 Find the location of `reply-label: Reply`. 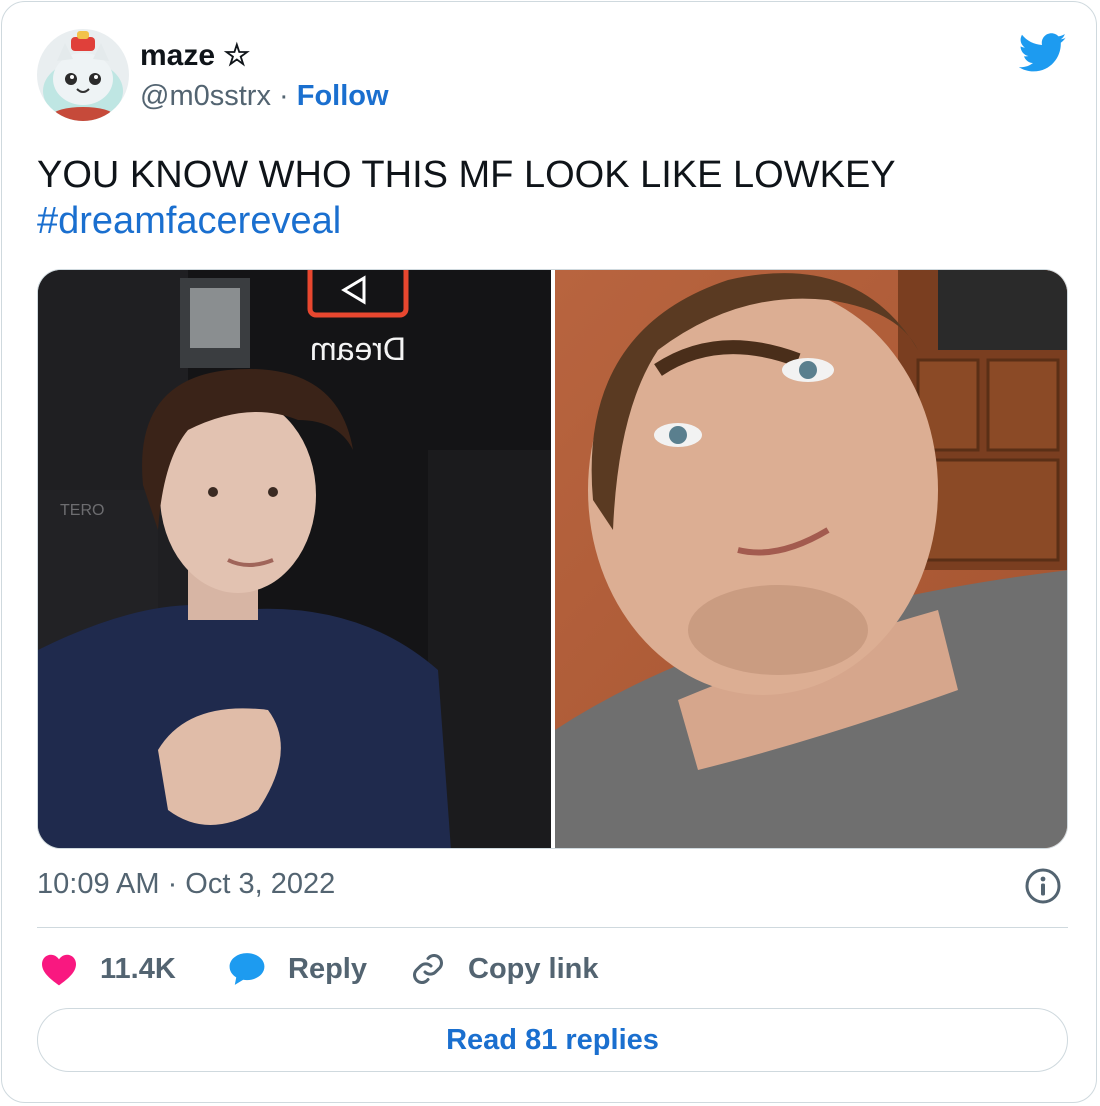

reply-label: Reply is located at coordinates (327, 968).